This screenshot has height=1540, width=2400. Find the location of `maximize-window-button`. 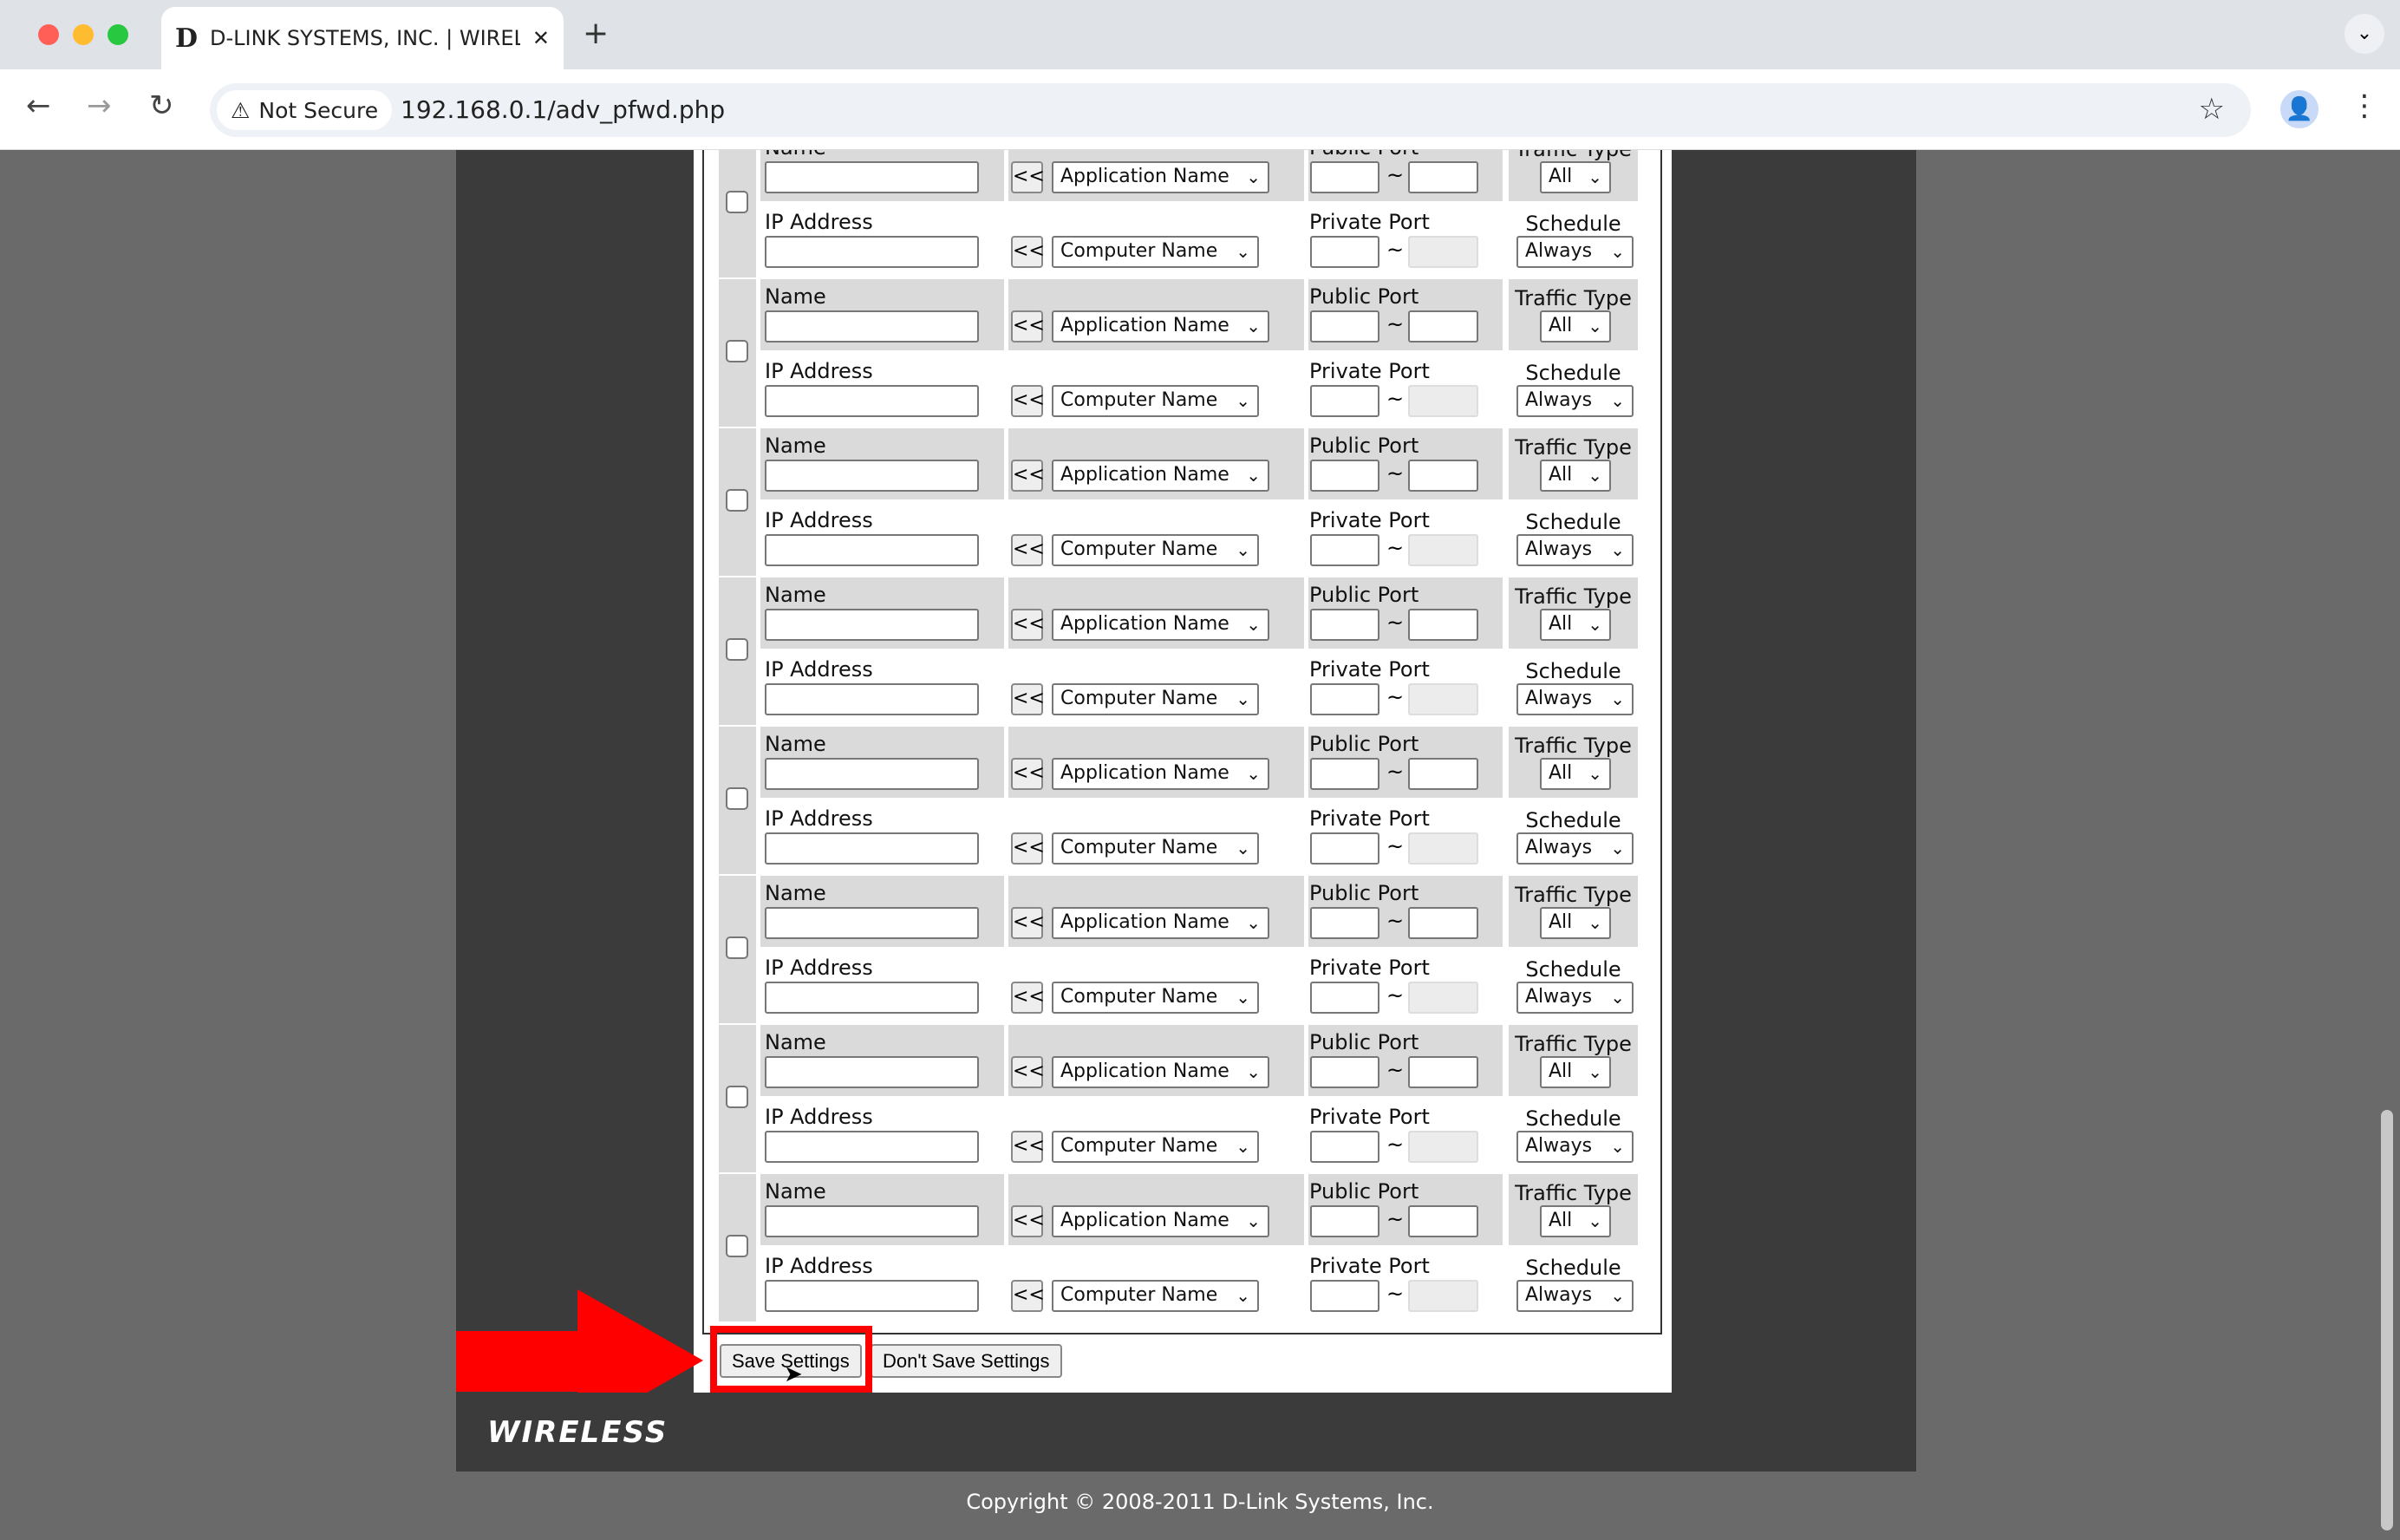

maximize-window-button is located at coordinates (118, 34).